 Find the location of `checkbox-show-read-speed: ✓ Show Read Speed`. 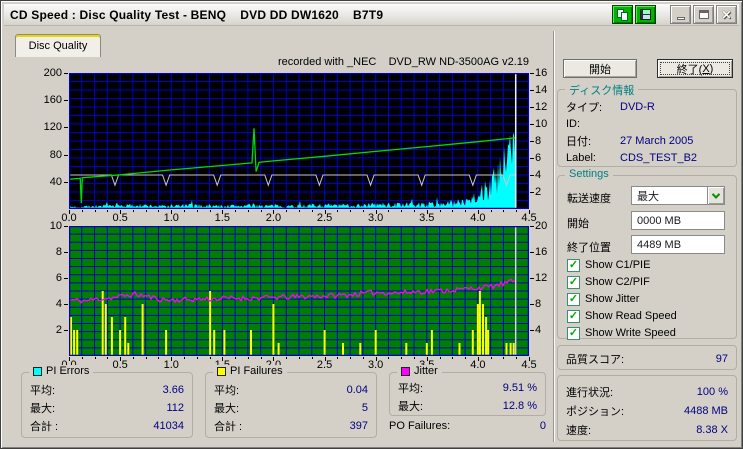

checkbox-show-read-speed: ✓ Show Read Speed is located at coordinates (622, 316).